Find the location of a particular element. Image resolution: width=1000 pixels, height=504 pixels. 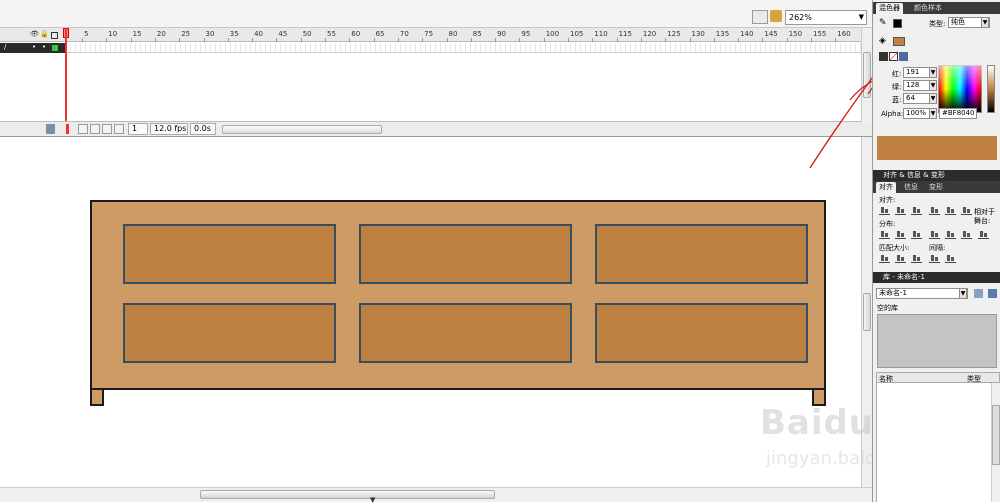

align-bottom-icon is located at coordinates (966, 210).